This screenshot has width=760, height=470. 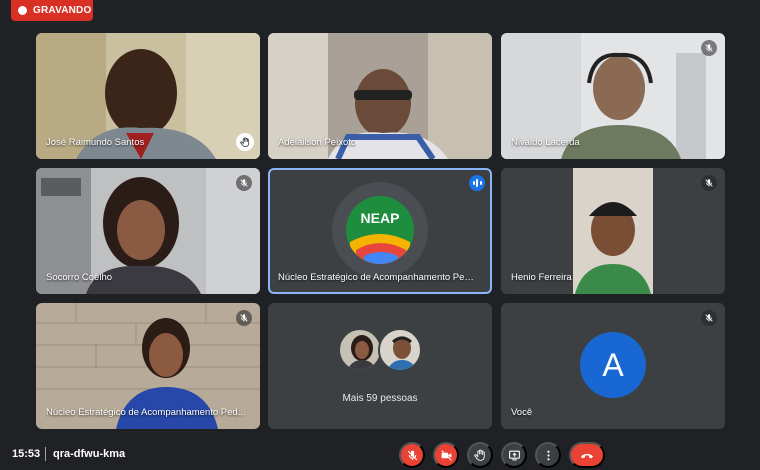 I want to click on others-tile: Mais 59 pessoas, so click(x=380, y=366).